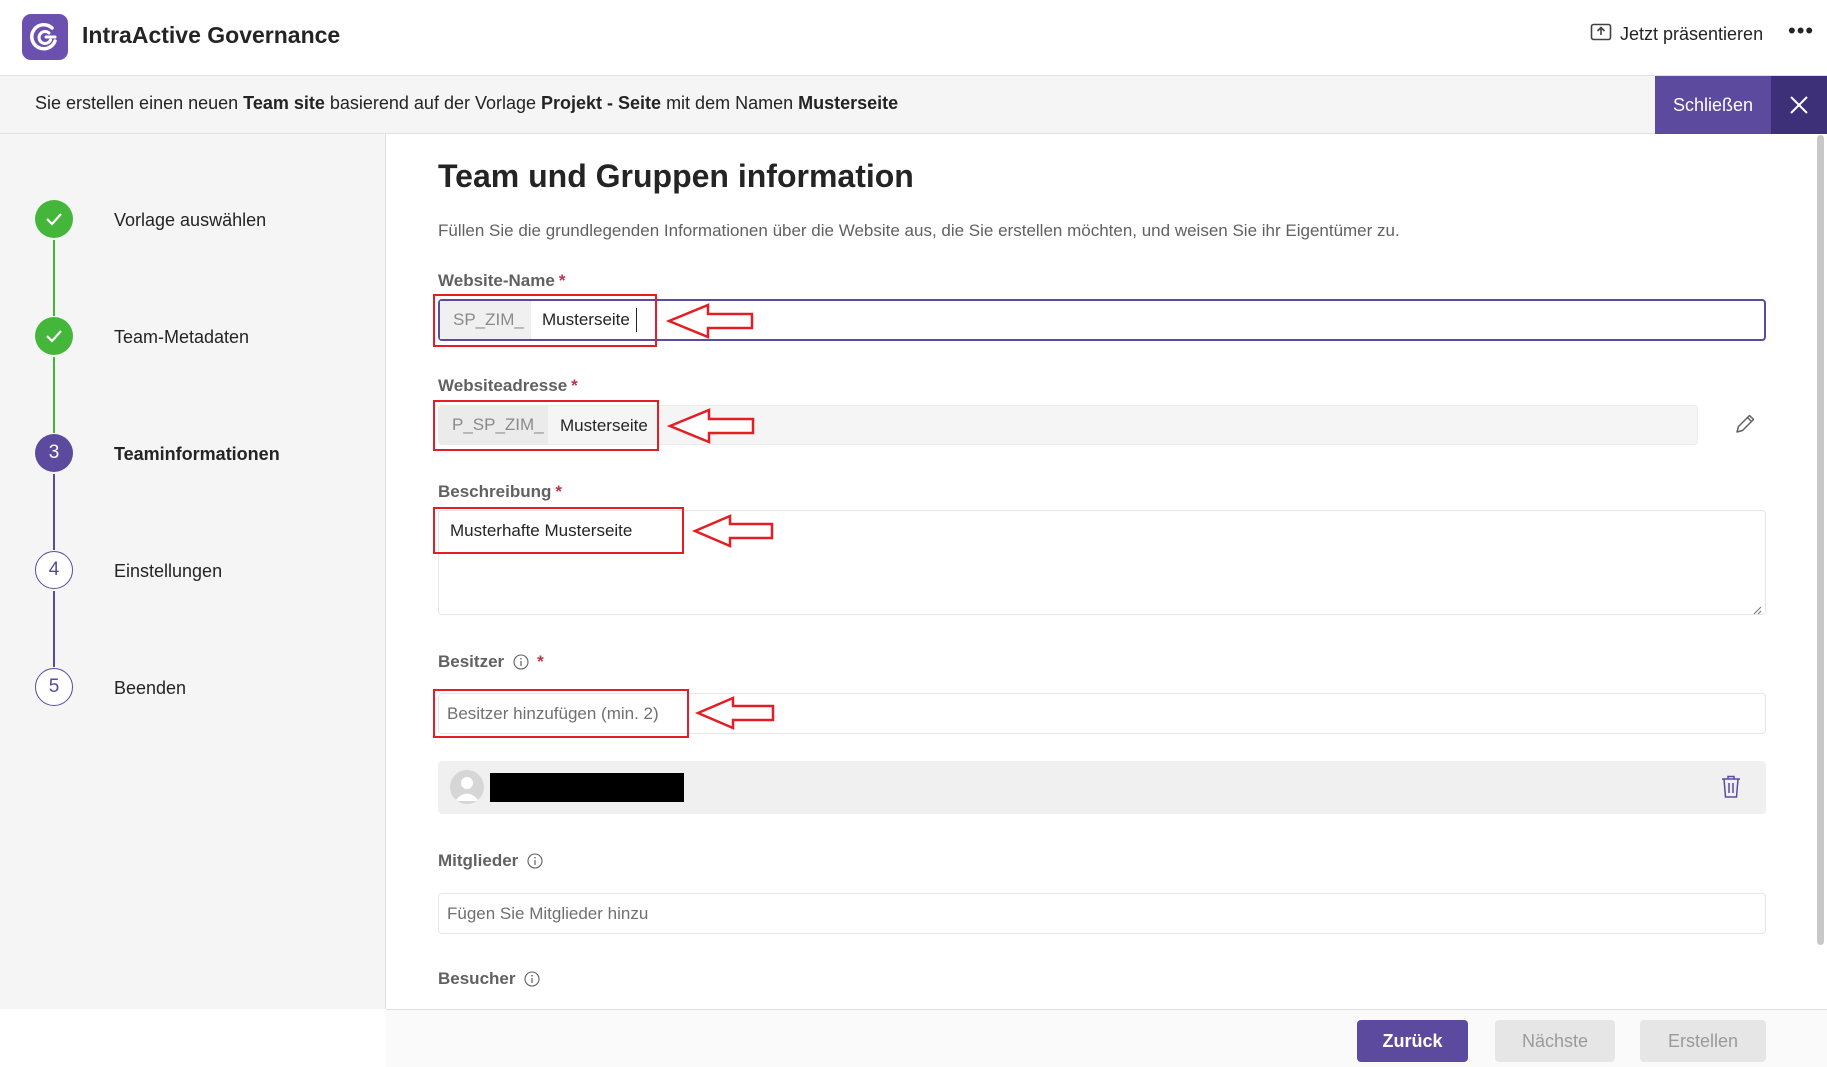 This screenshot has width=1827, height=1067. Describe the element at coordinates (1757, 608) in the screenshot. I see `resize-handle-icon` at that location.